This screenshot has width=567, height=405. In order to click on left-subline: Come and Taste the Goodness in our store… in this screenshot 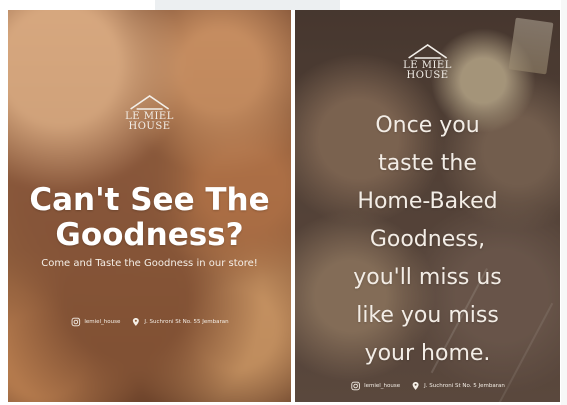, I will do `click(149, 263)`.